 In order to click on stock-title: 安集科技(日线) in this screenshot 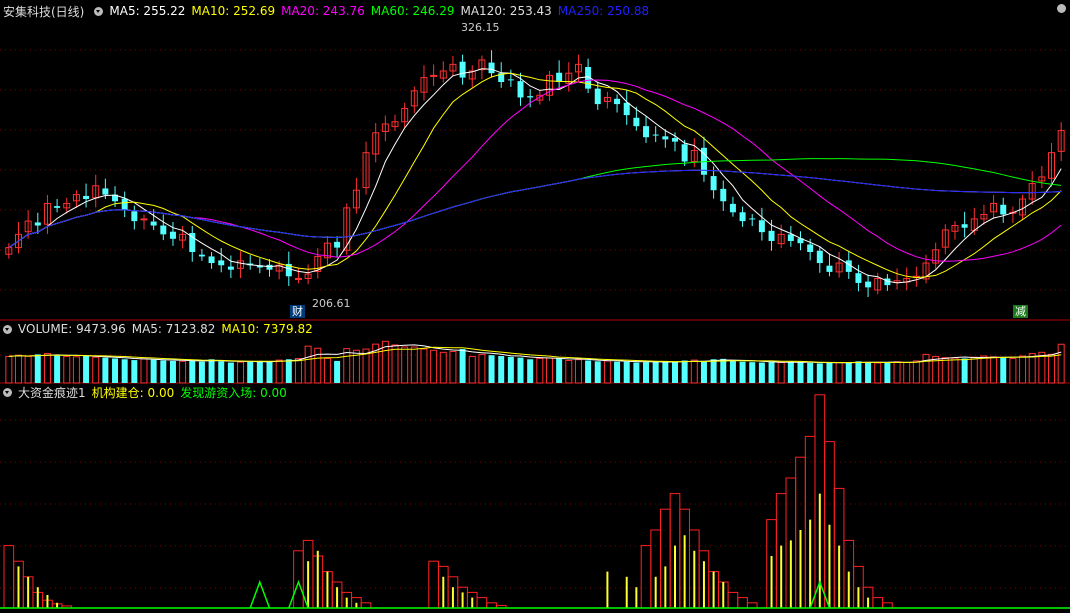, I will do `click(44, 11)`.